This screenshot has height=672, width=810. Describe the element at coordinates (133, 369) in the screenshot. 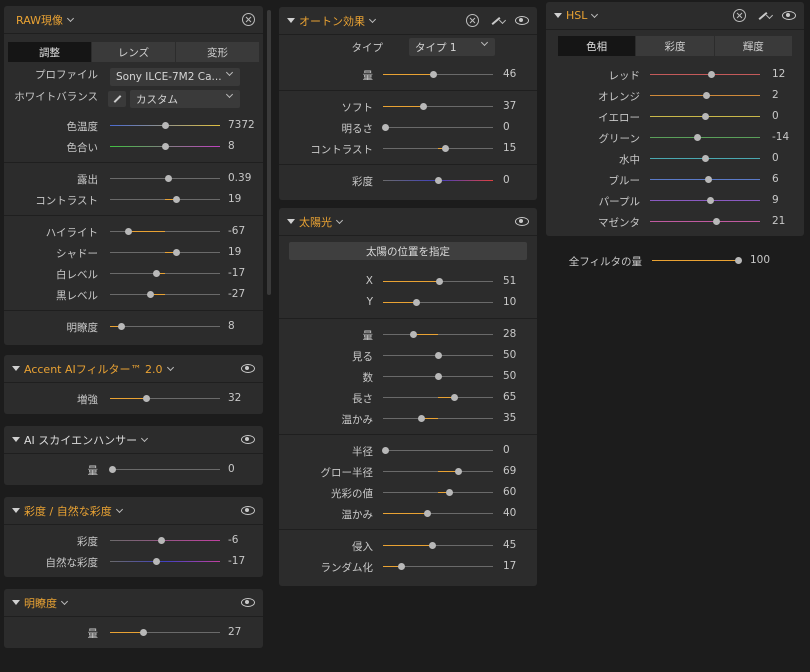

I see `accent-panel-header: Accent AIフィルター™ 2.0` at that location.